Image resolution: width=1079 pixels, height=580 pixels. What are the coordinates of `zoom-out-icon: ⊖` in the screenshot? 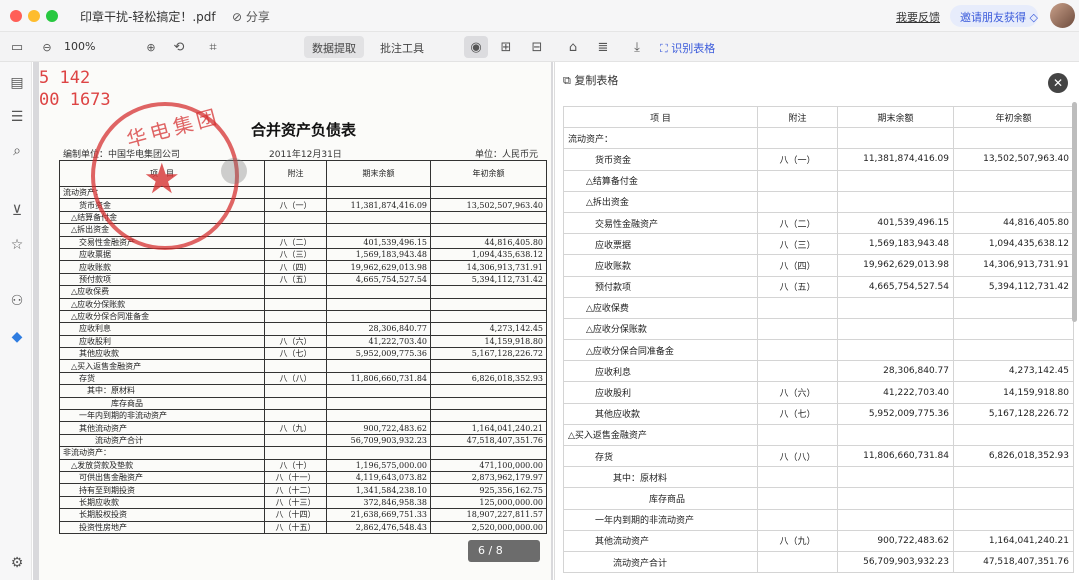 It's located at (47, 47).